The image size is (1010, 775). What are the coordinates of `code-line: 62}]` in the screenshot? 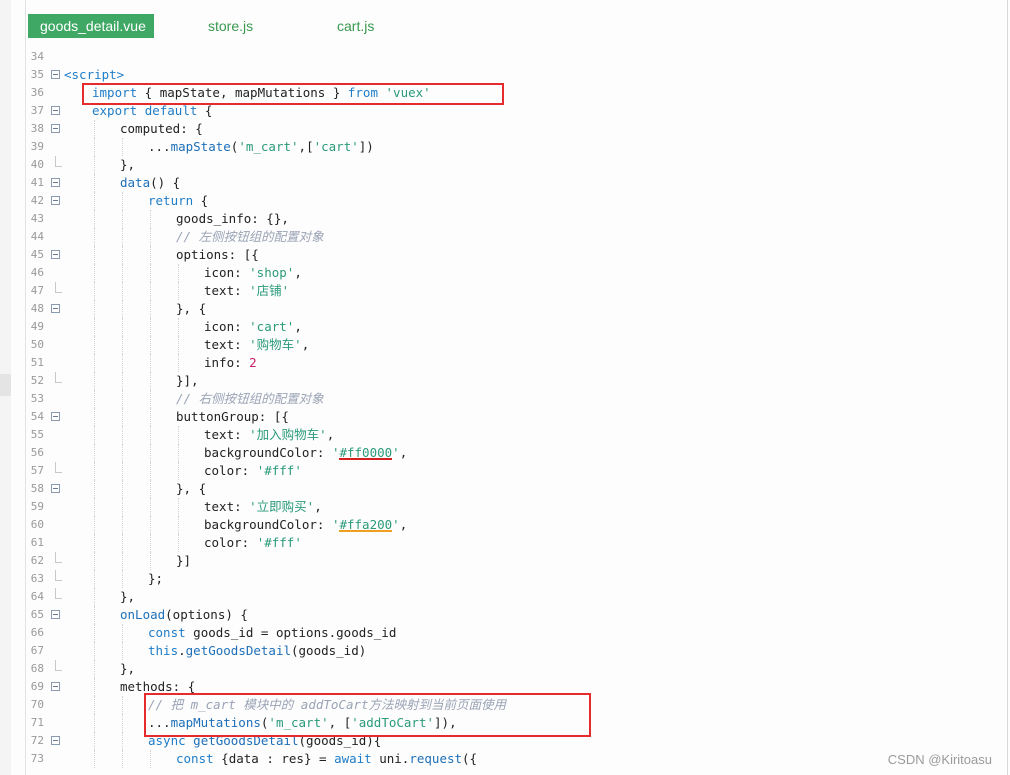 It's located at (505, 561).